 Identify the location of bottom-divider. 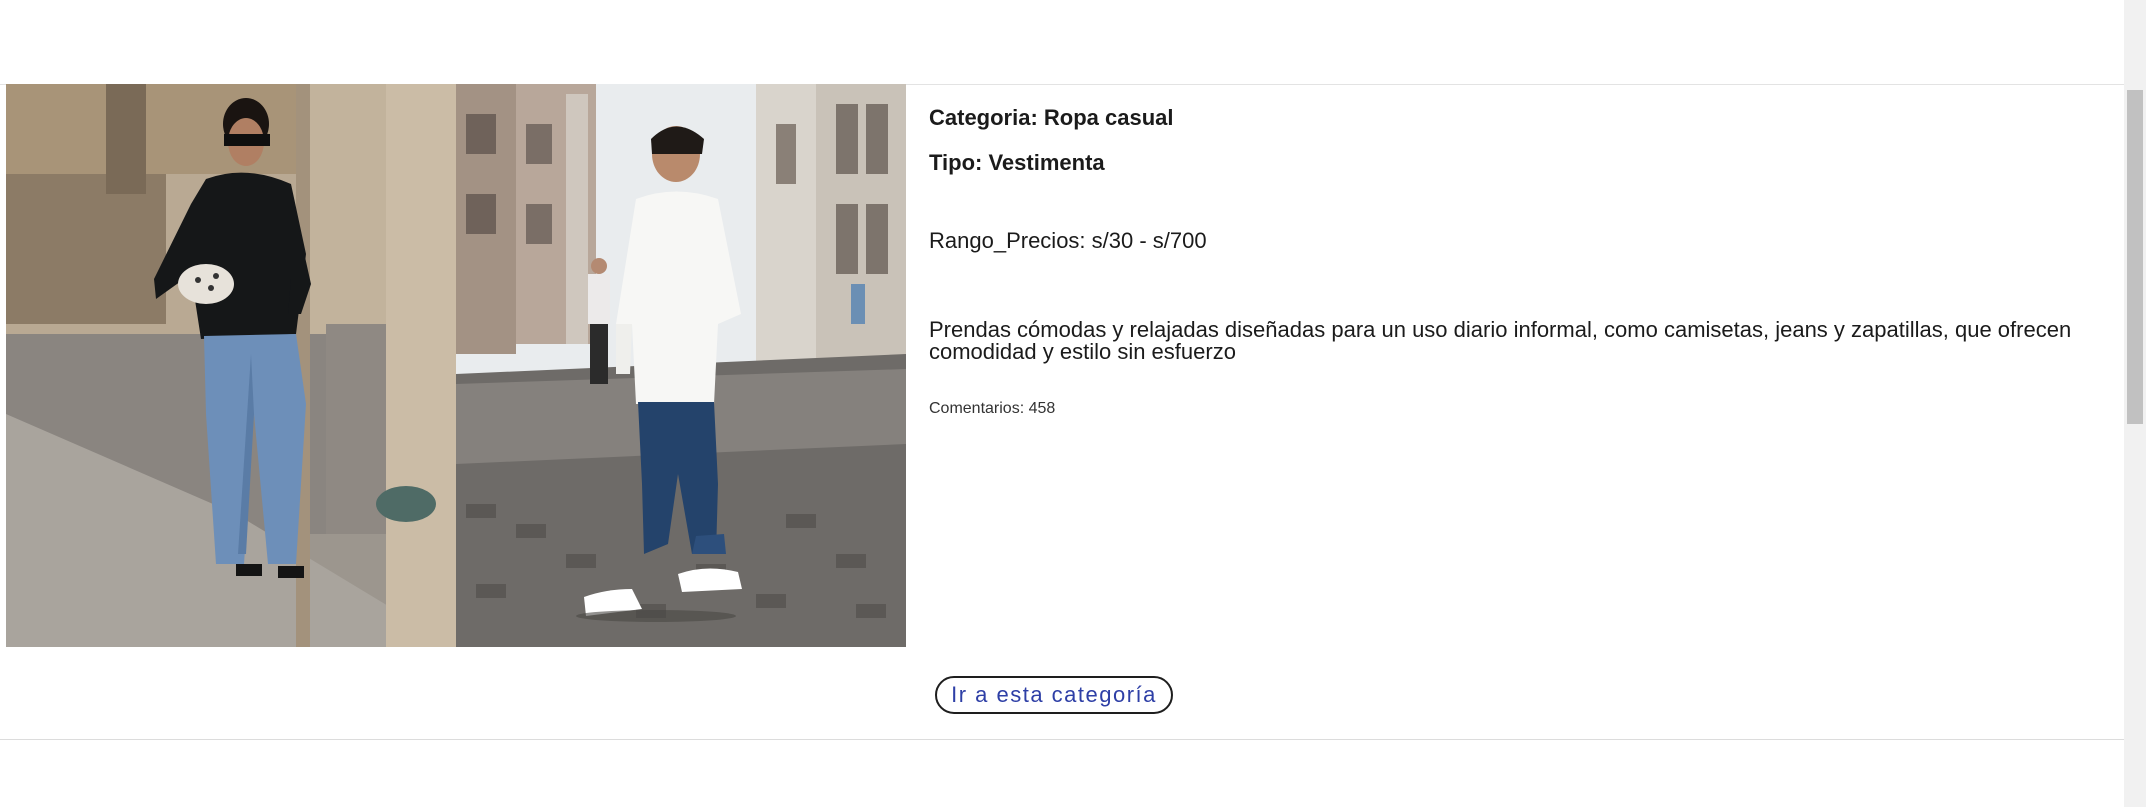
(1062, 739).